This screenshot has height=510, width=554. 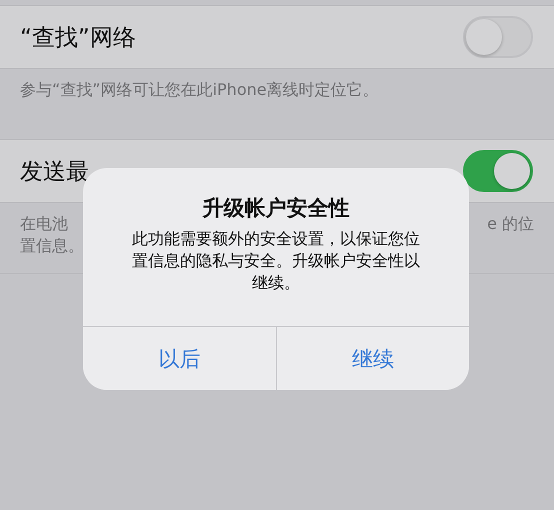 I want to click on alert-title: 升级帐户安全性, so click(x=275, y=208).